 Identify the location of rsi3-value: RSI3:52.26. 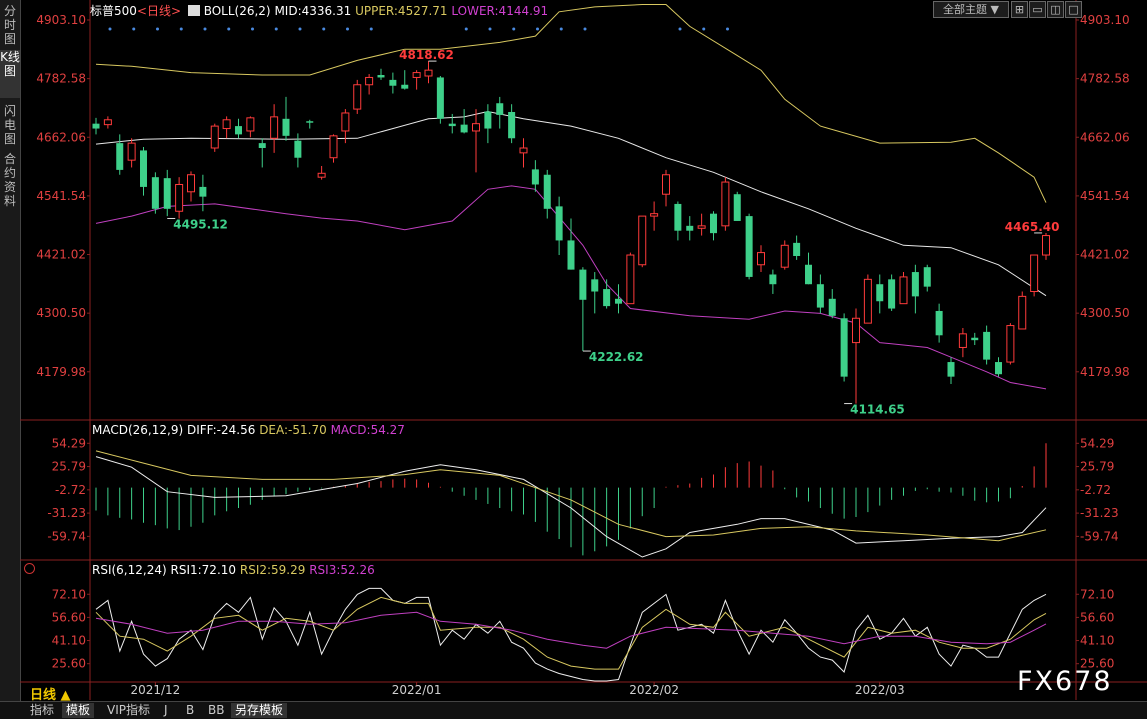
(342, 570).